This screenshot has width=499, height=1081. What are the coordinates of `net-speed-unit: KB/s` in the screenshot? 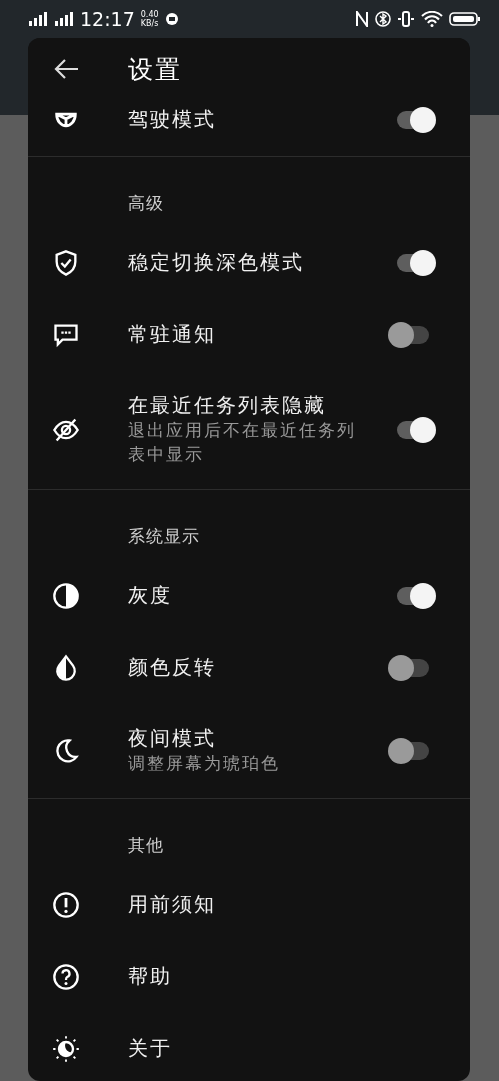 It's located at (149, 23).